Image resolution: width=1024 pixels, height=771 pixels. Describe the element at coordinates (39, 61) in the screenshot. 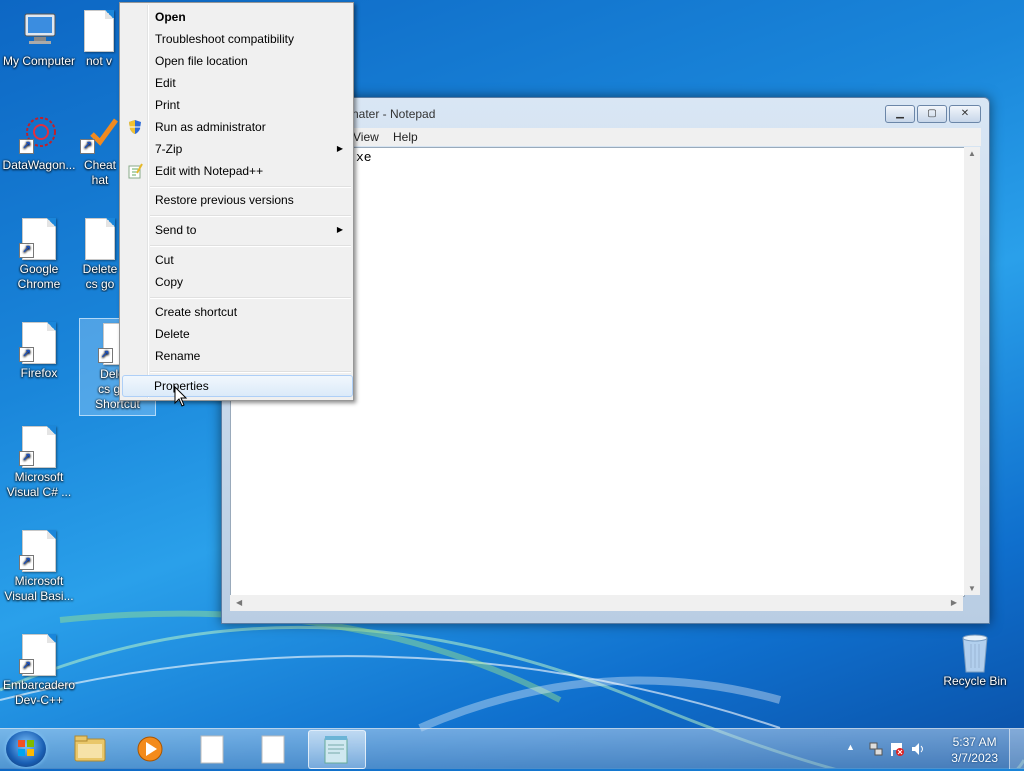

I see `desktop-icon-label: My Computer` at that location.